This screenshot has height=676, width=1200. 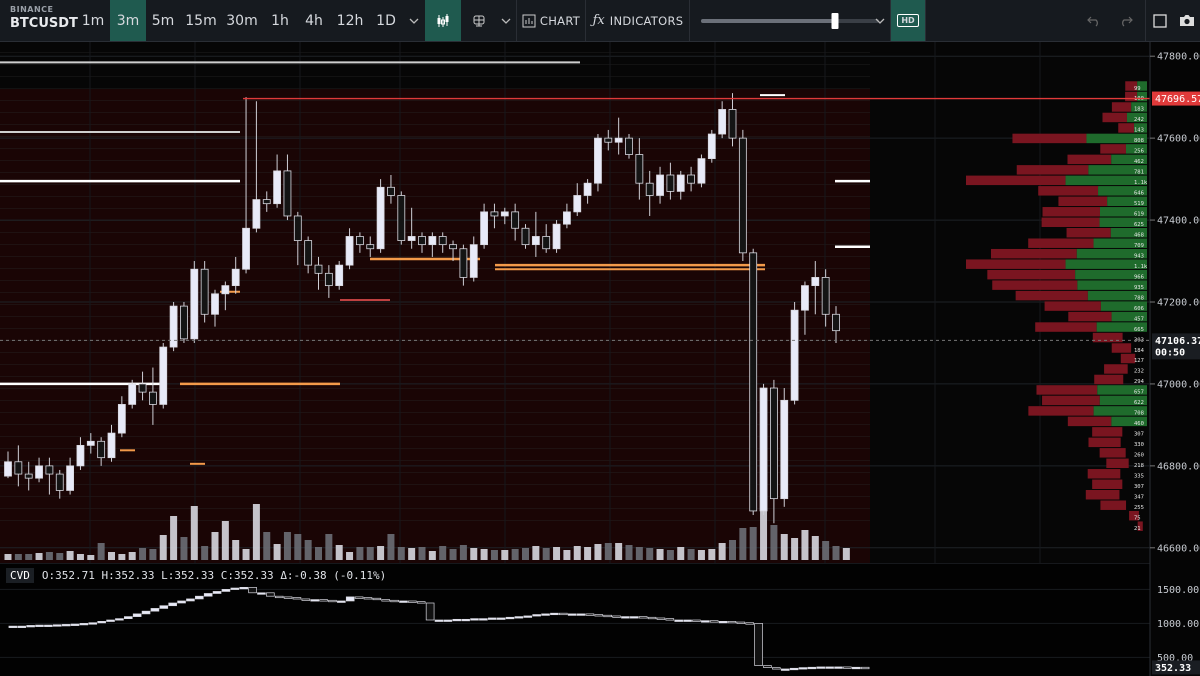 I want to click on orderbook-level-label: 335, so click(x=1139, y=477).